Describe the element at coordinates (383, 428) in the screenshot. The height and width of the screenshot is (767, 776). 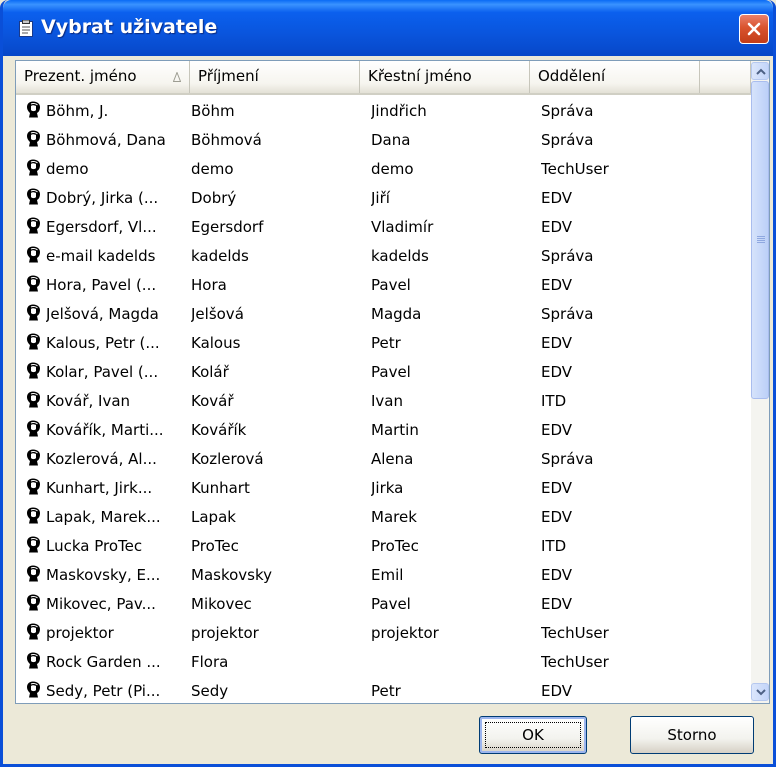
I see `table-row: Kovářík, Marti... Kovářík Martin EDV` at that location.